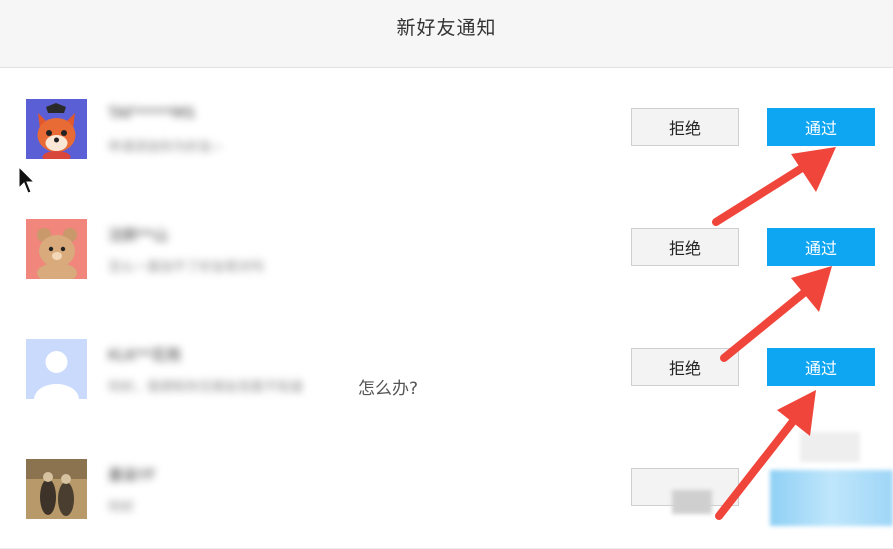 This screenshot has width=893, height=549. Describe the element at coordinates (186, 267) in the screenshot. I see `request-message: 怎么一直加不了好友呢对吗` at that location.